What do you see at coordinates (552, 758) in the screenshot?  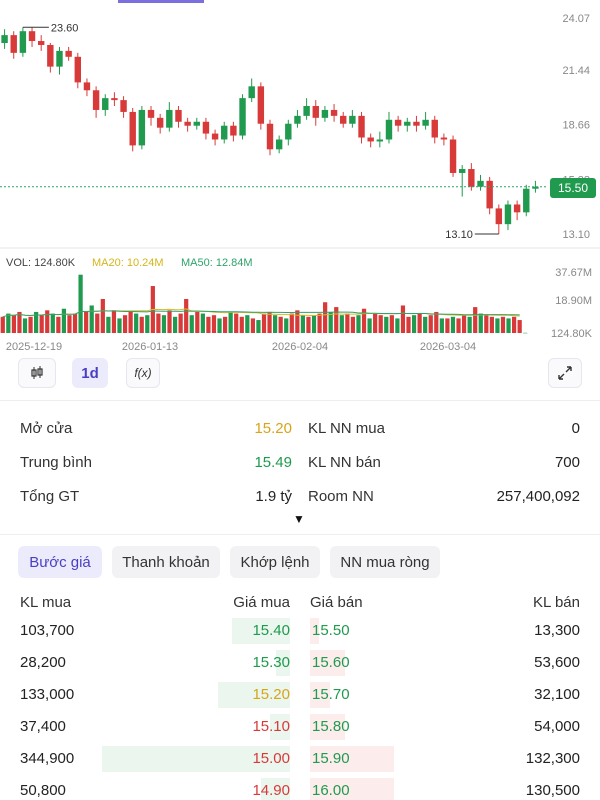 I see `sell-volume: 132,300` at bounding box center [552, 758].